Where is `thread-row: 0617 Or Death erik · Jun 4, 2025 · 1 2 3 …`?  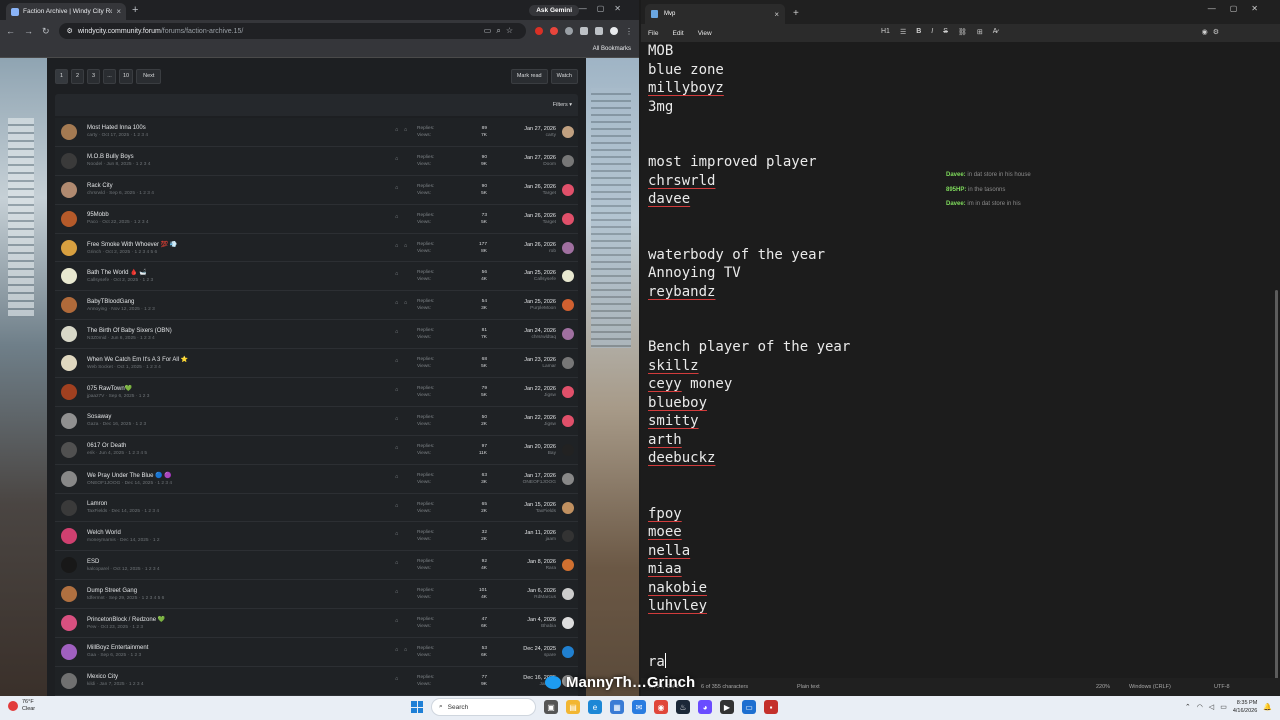 thread-row: 0617 Or Death erik · Jun 4, 2025 · 1 2 3 … is located at coordinates (316, 450).